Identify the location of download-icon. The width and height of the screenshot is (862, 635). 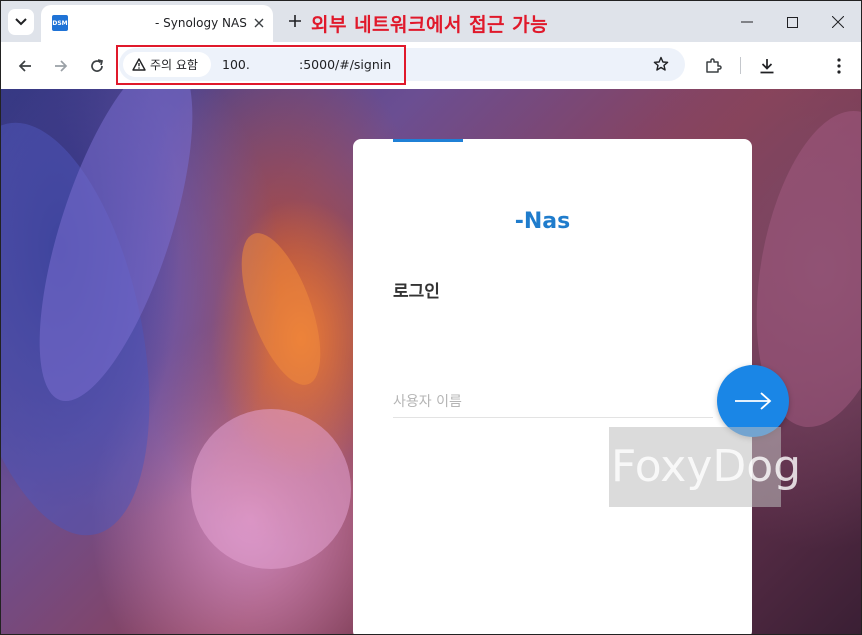
(767, 66).